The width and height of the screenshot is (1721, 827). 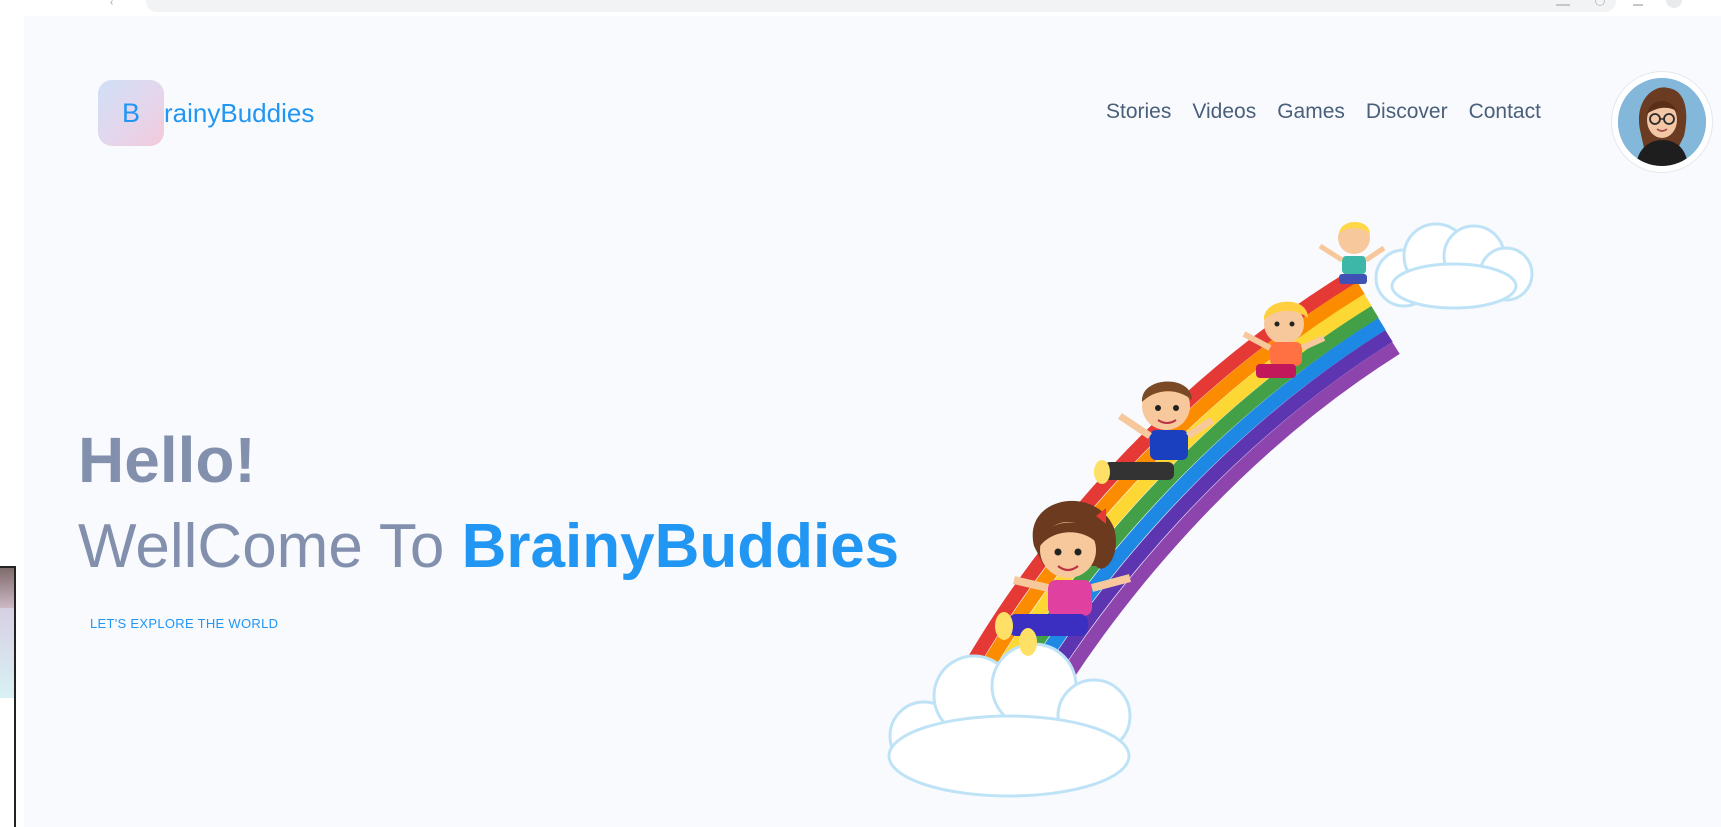 I want to click on menu-icon, so click(x=1638, y=3).